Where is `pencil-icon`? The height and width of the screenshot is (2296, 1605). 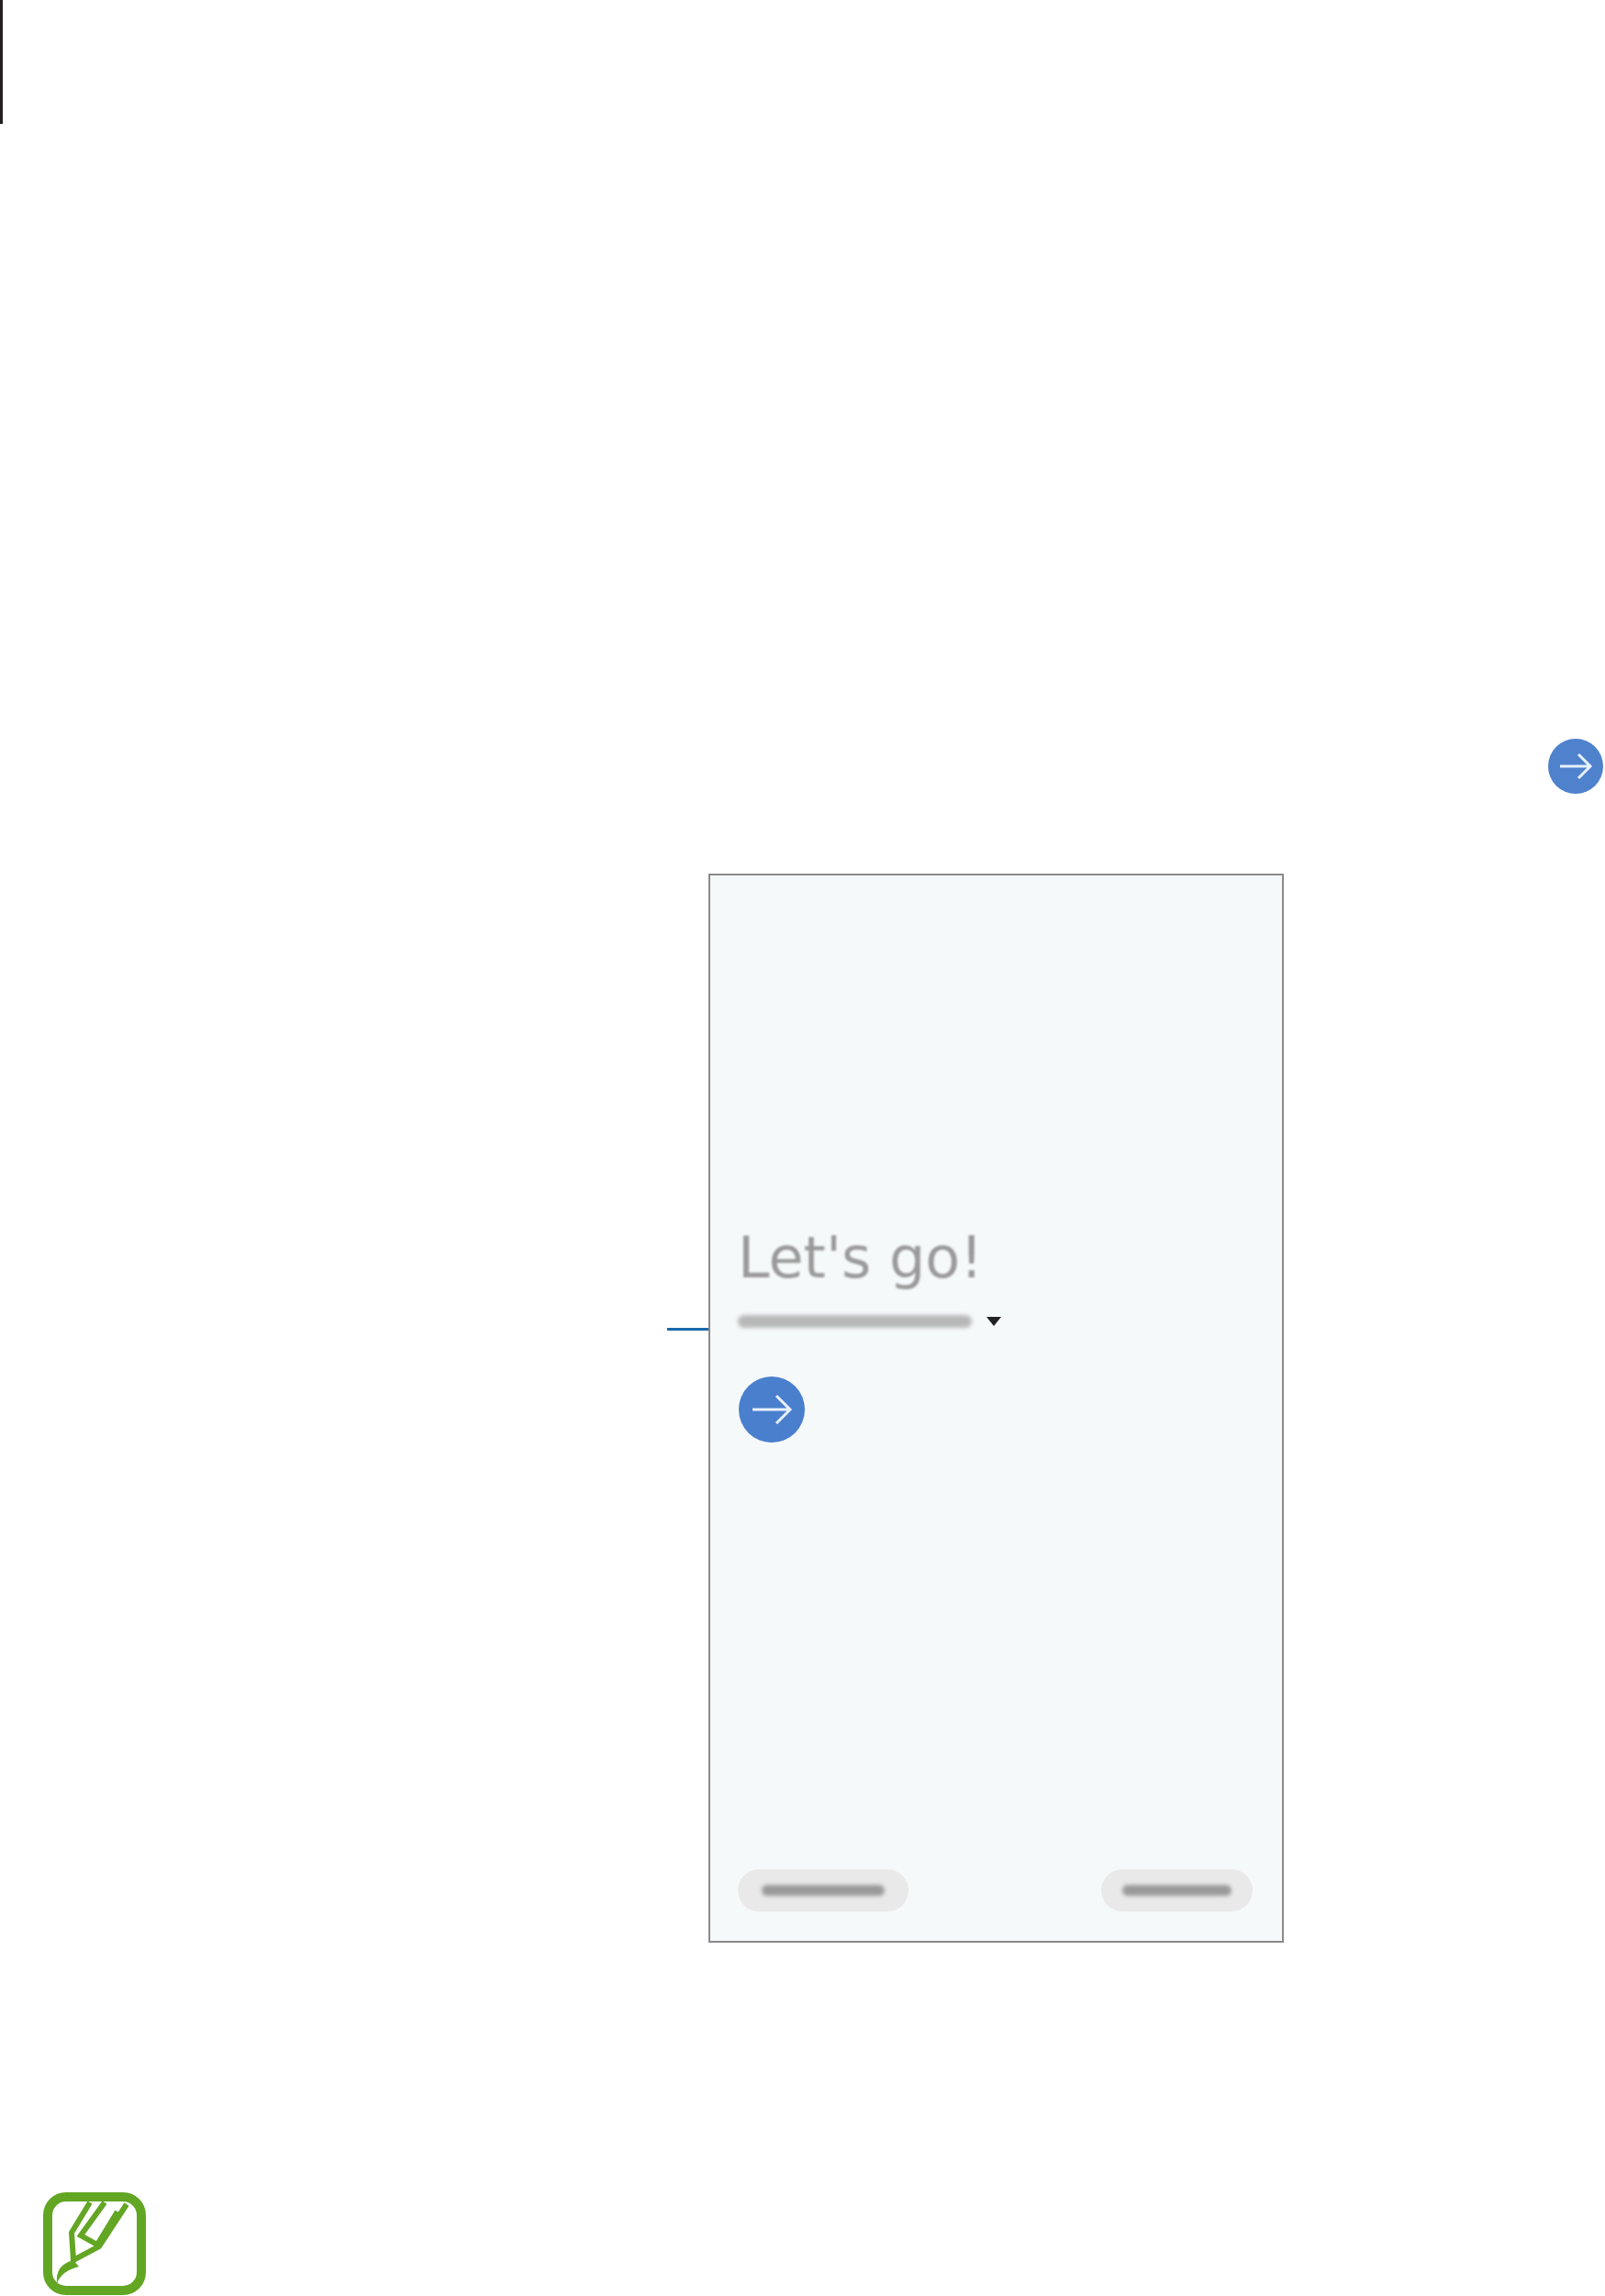 pencil-icon is located at coordinates (94, 2243).